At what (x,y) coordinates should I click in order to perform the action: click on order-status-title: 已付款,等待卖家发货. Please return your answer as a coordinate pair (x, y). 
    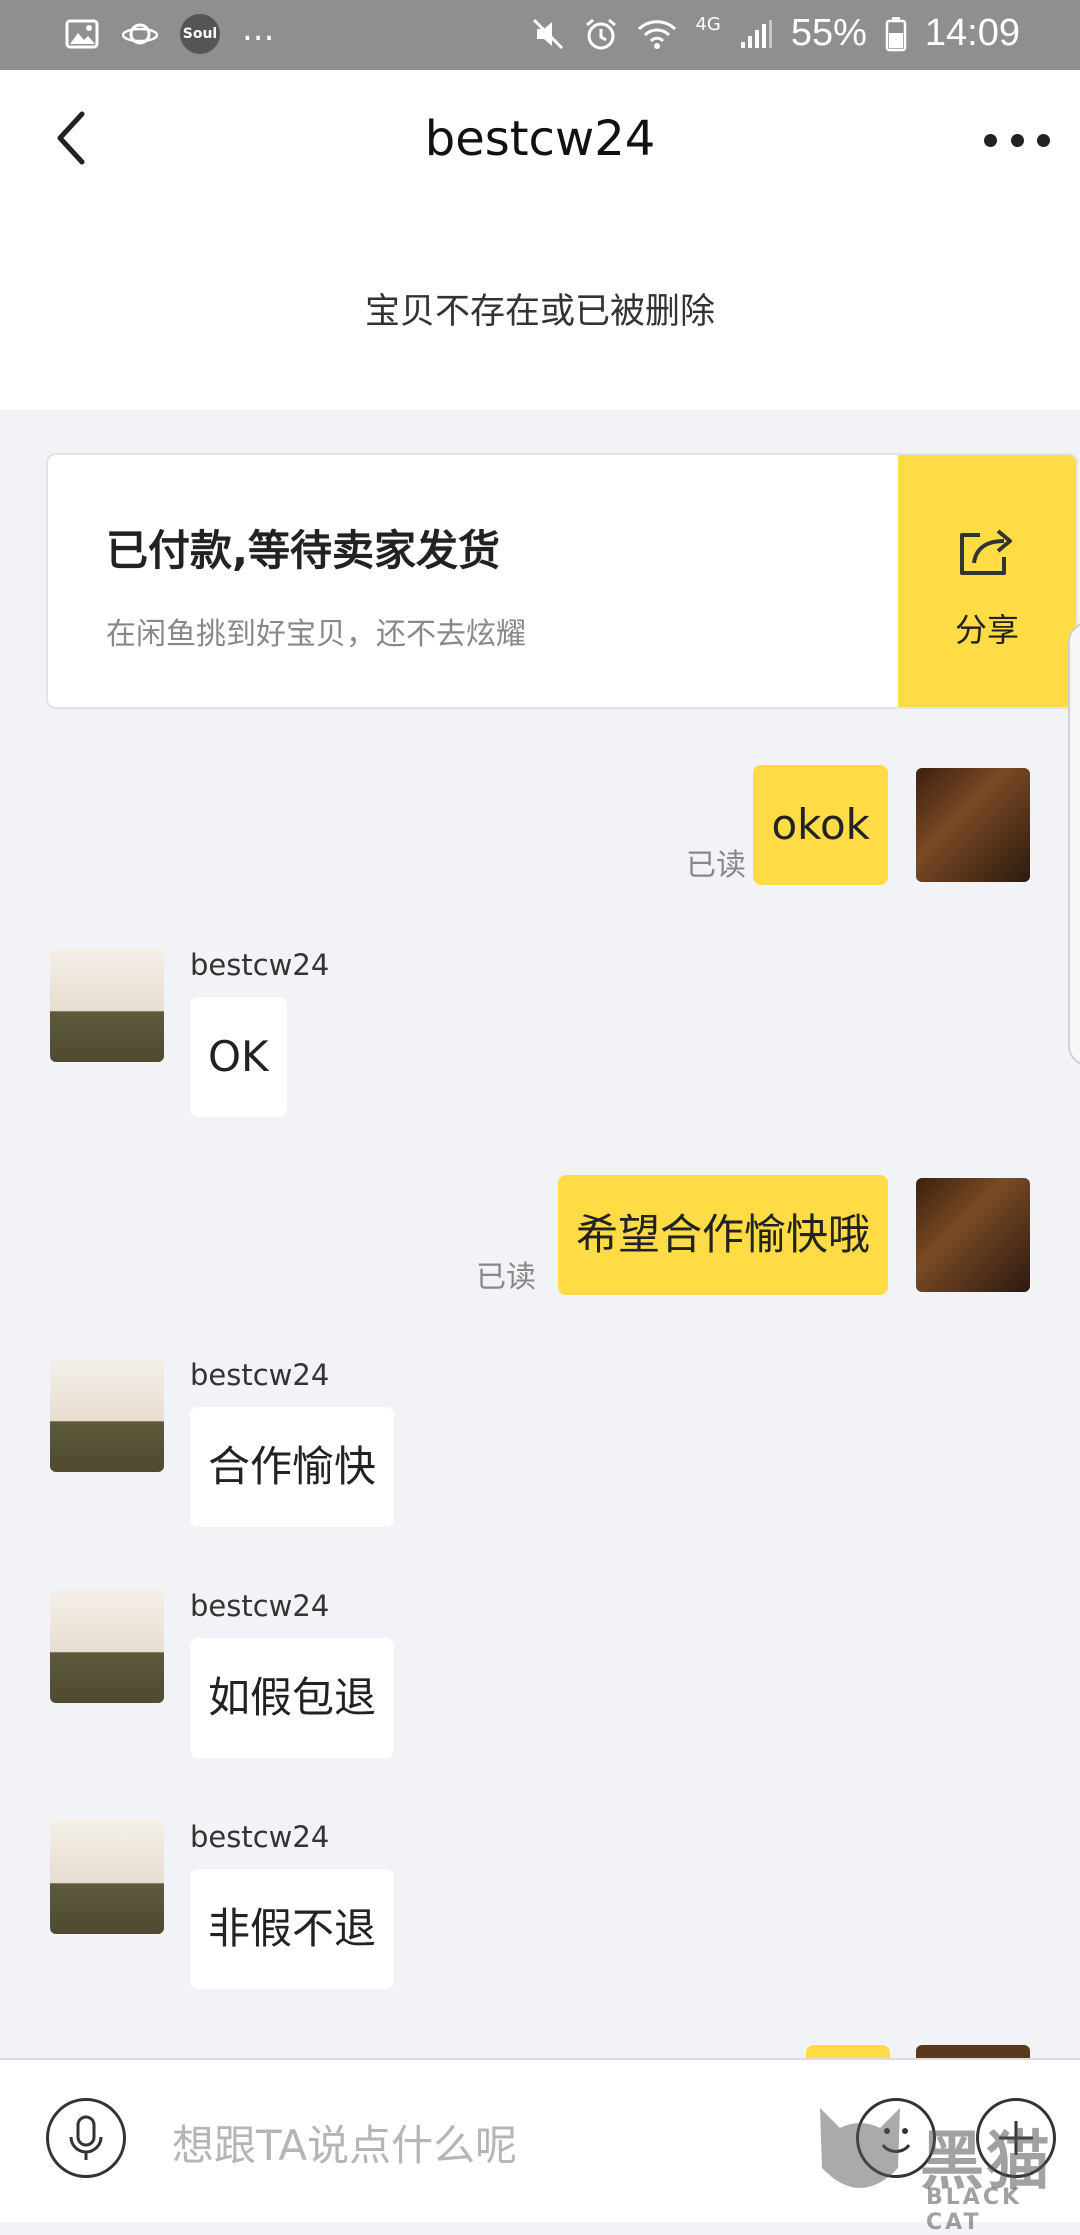
    Looking at the image, I should click on (303, 550).